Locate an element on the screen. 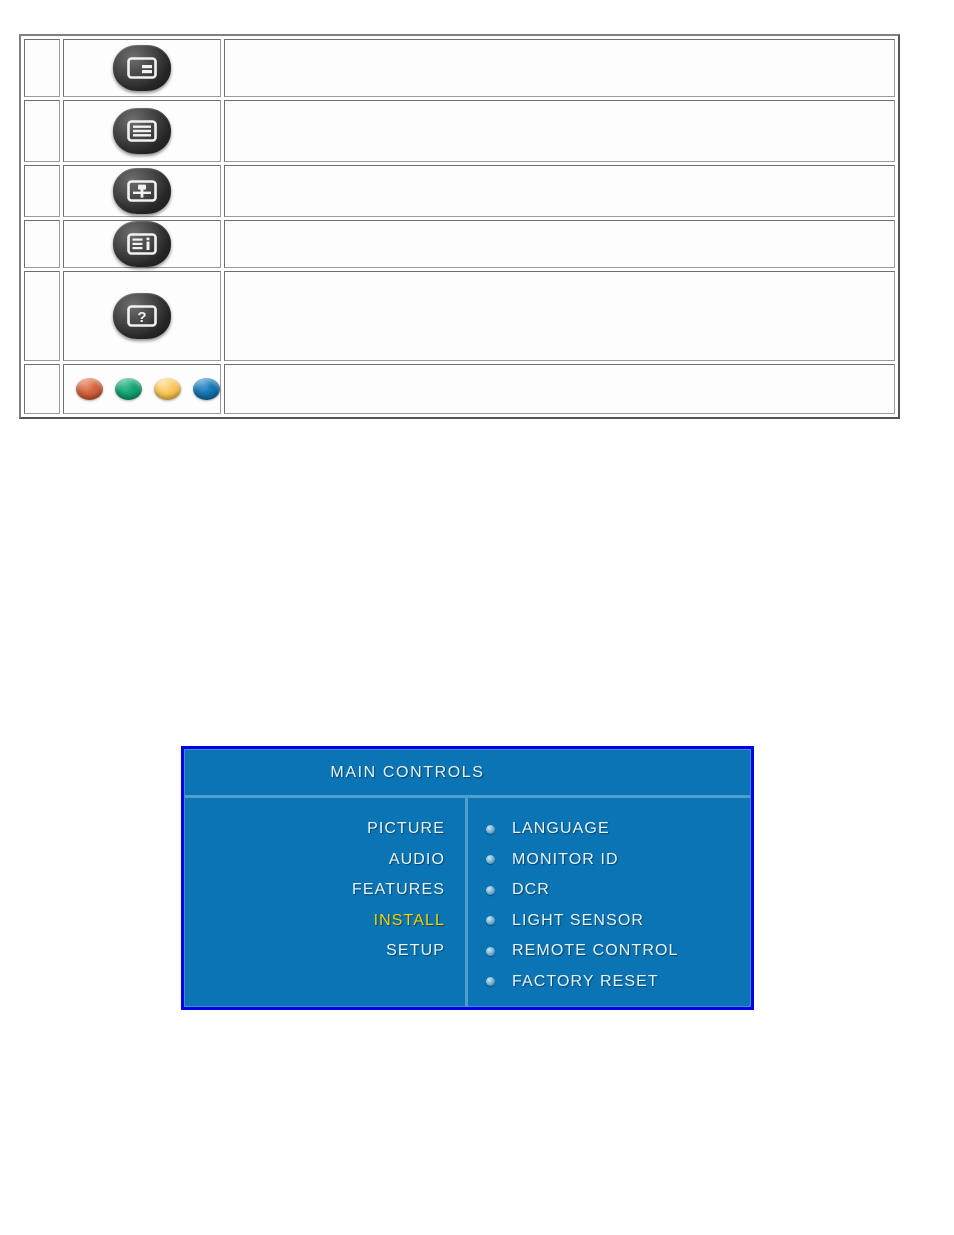 This screenshot has height=1235, width=954. osd-submenu-item-remote-control: REMOTE CONTROL is located at coordinates (618, 951).